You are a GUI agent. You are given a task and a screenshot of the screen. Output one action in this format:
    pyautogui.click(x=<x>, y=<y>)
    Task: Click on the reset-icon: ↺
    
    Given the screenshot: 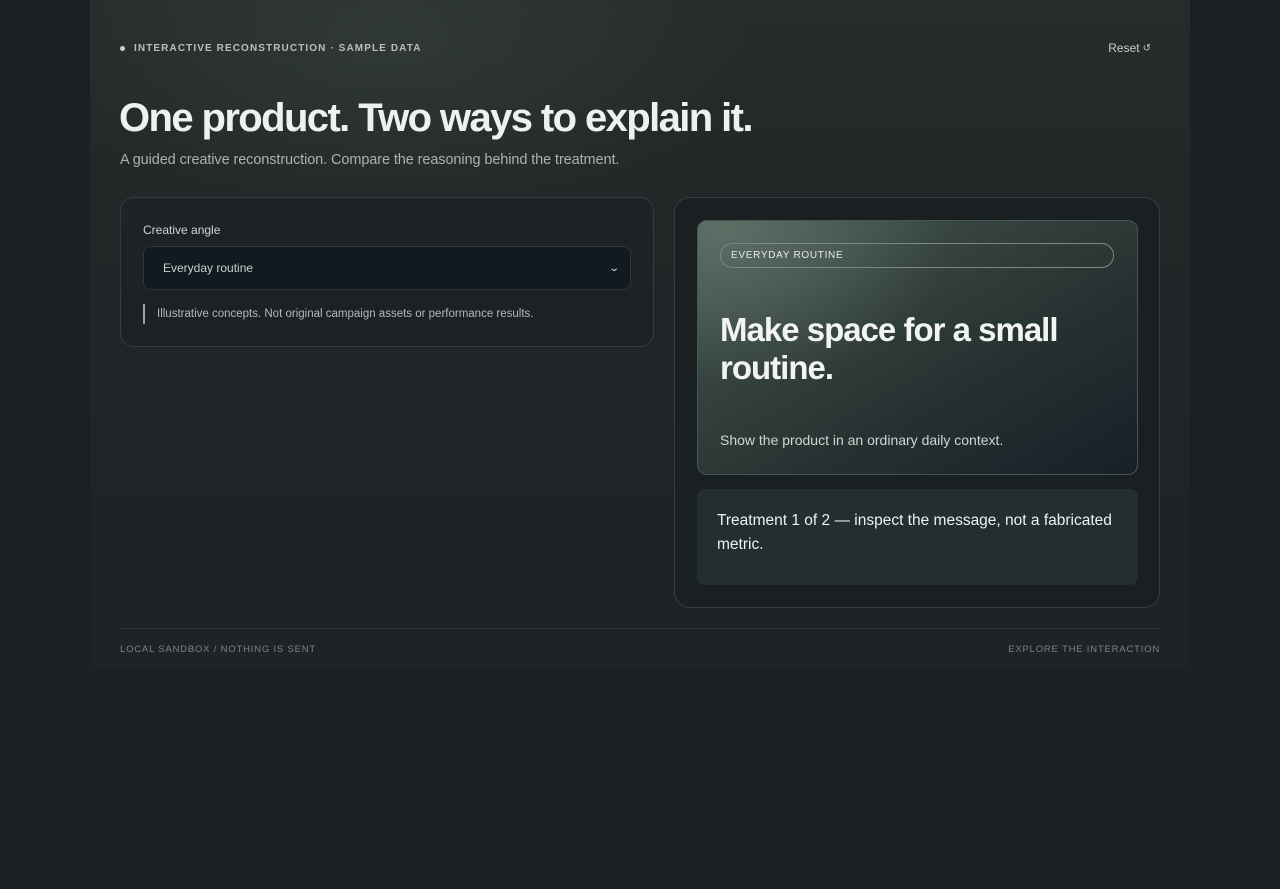 What is the action you would take?
    pyautogui.click(x=1146, y=48)
    